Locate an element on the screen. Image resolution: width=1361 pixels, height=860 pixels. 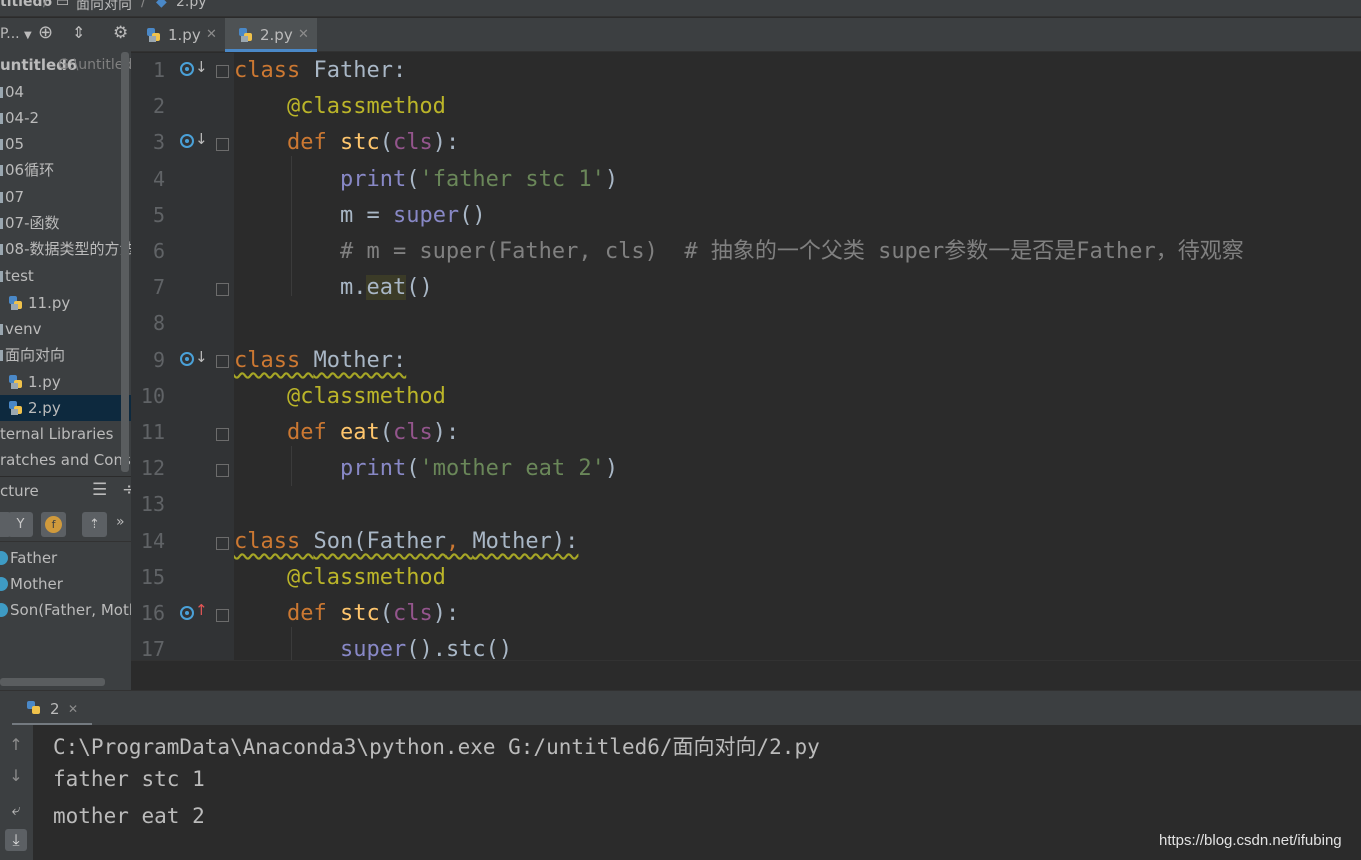
code-token: def is located at coordinates (313, 613).